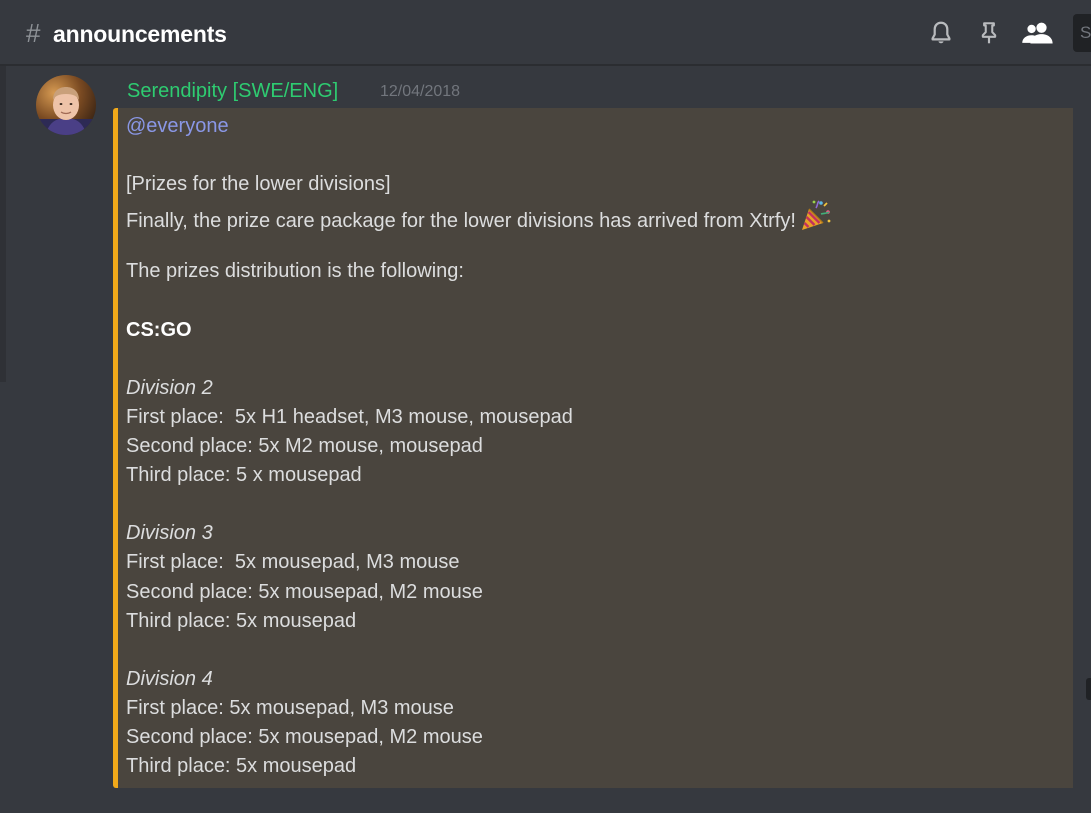 The height and width of the screenshot is (813, 1091). Describe the element at coordinates (1038, 33) in the screenshot. I see `members-icon` at that location.